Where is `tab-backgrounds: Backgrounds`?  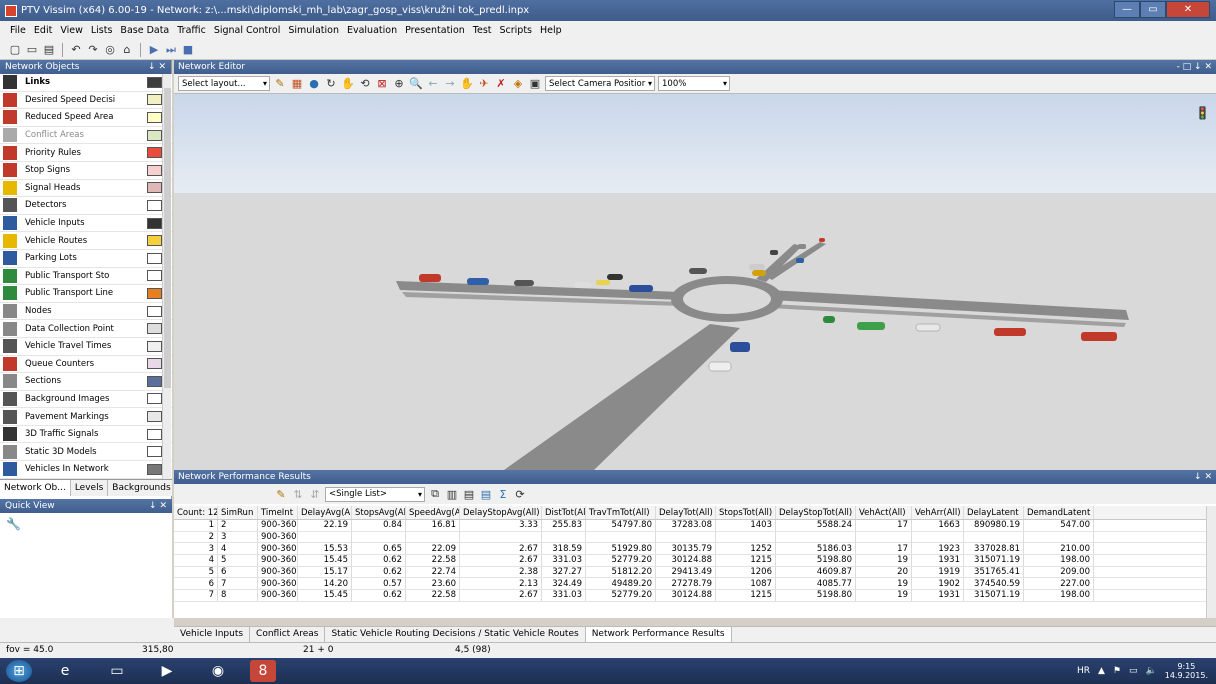 tab-backgrounds: Backgrounds is located at coordinates (142, 488).